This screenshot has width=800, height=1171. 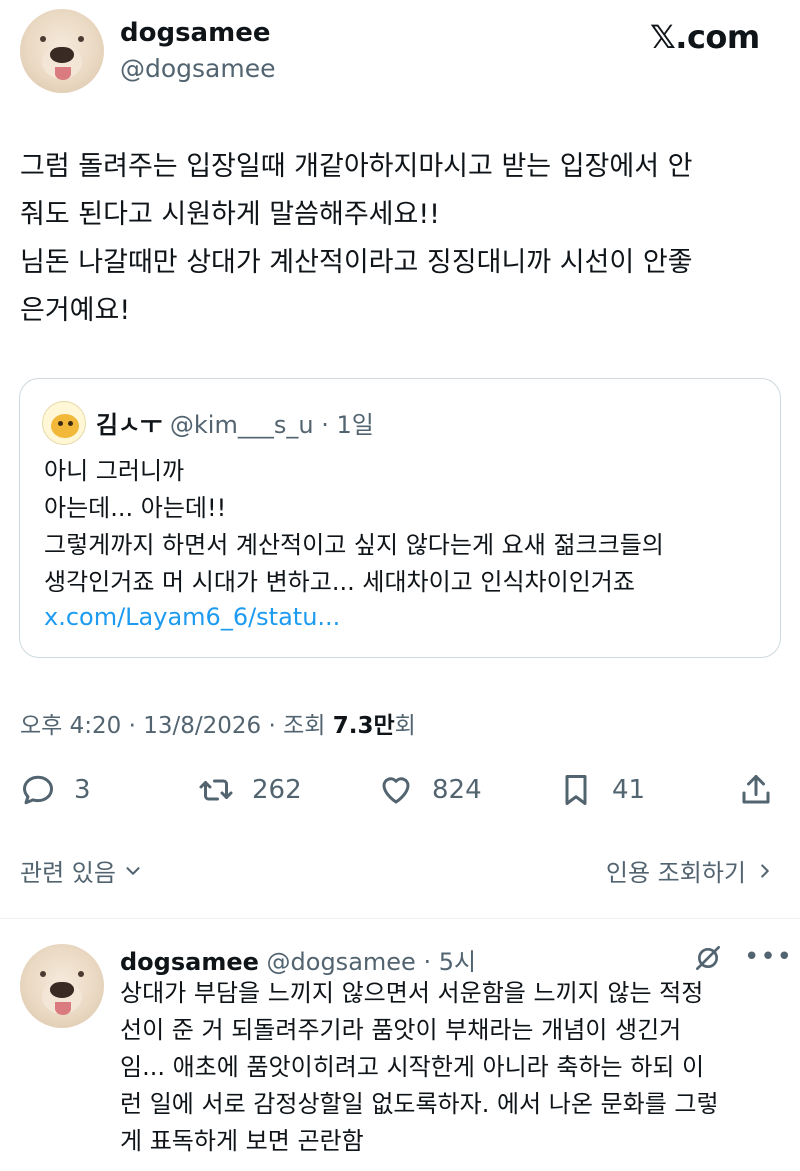 I want to click on post-meta: 오후 4:20 · 13/8/2026 · 조회 7.3만회, so click(x=218, y=723).